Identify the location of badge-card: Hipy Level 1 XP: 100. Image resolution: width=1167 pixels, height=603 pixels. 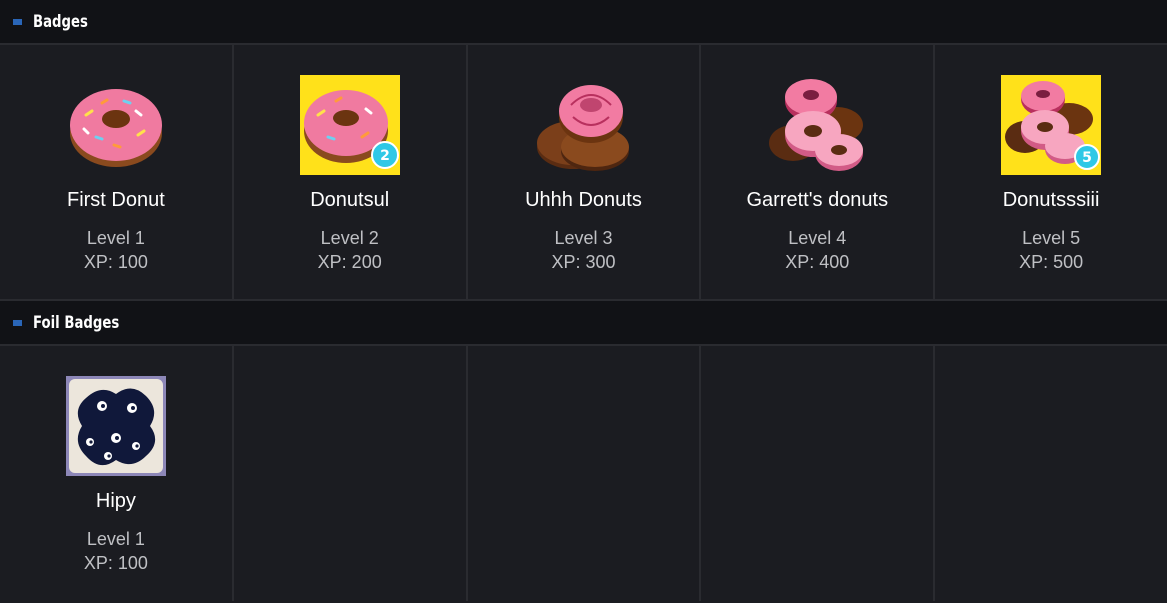
(117, 473).